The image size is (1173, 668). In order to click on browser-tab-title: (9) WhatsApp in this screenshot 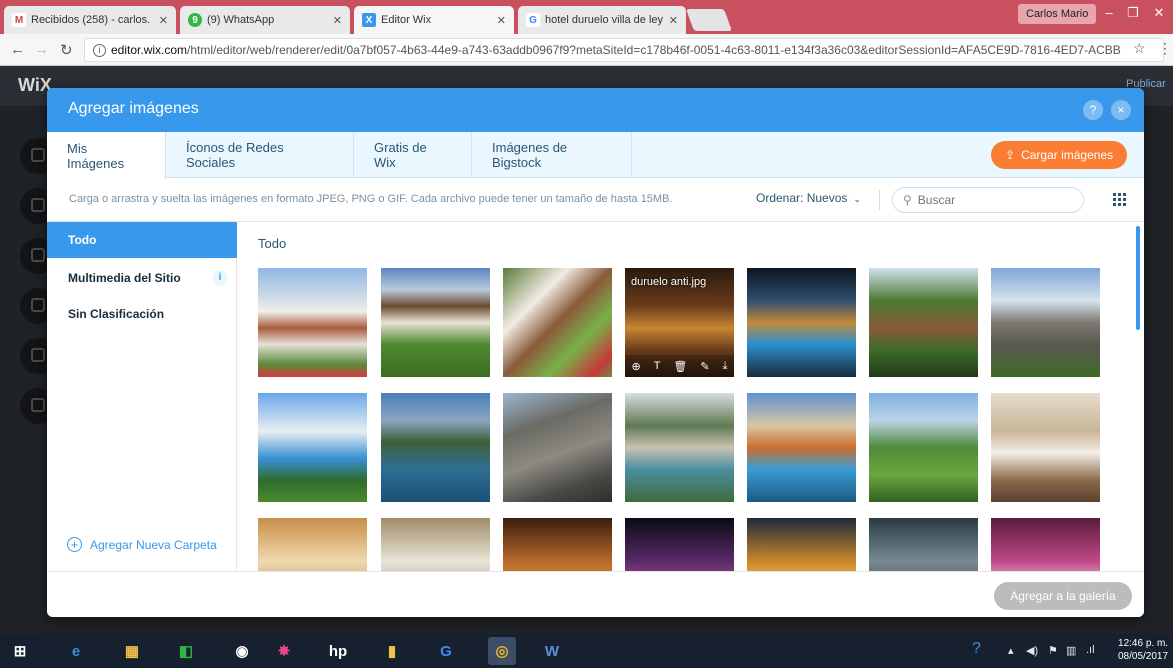, I will do `click(241, 20)`.